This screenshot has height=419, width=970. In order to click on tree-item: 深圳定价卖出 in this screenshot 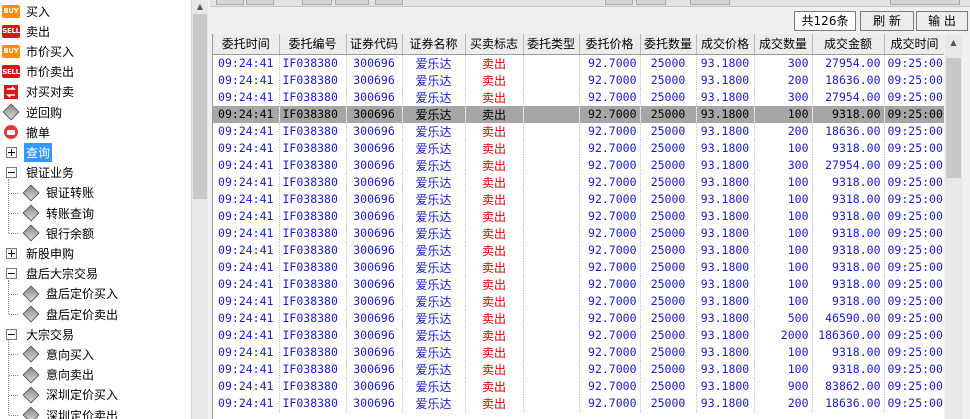, I will do `click(95, 412)`.